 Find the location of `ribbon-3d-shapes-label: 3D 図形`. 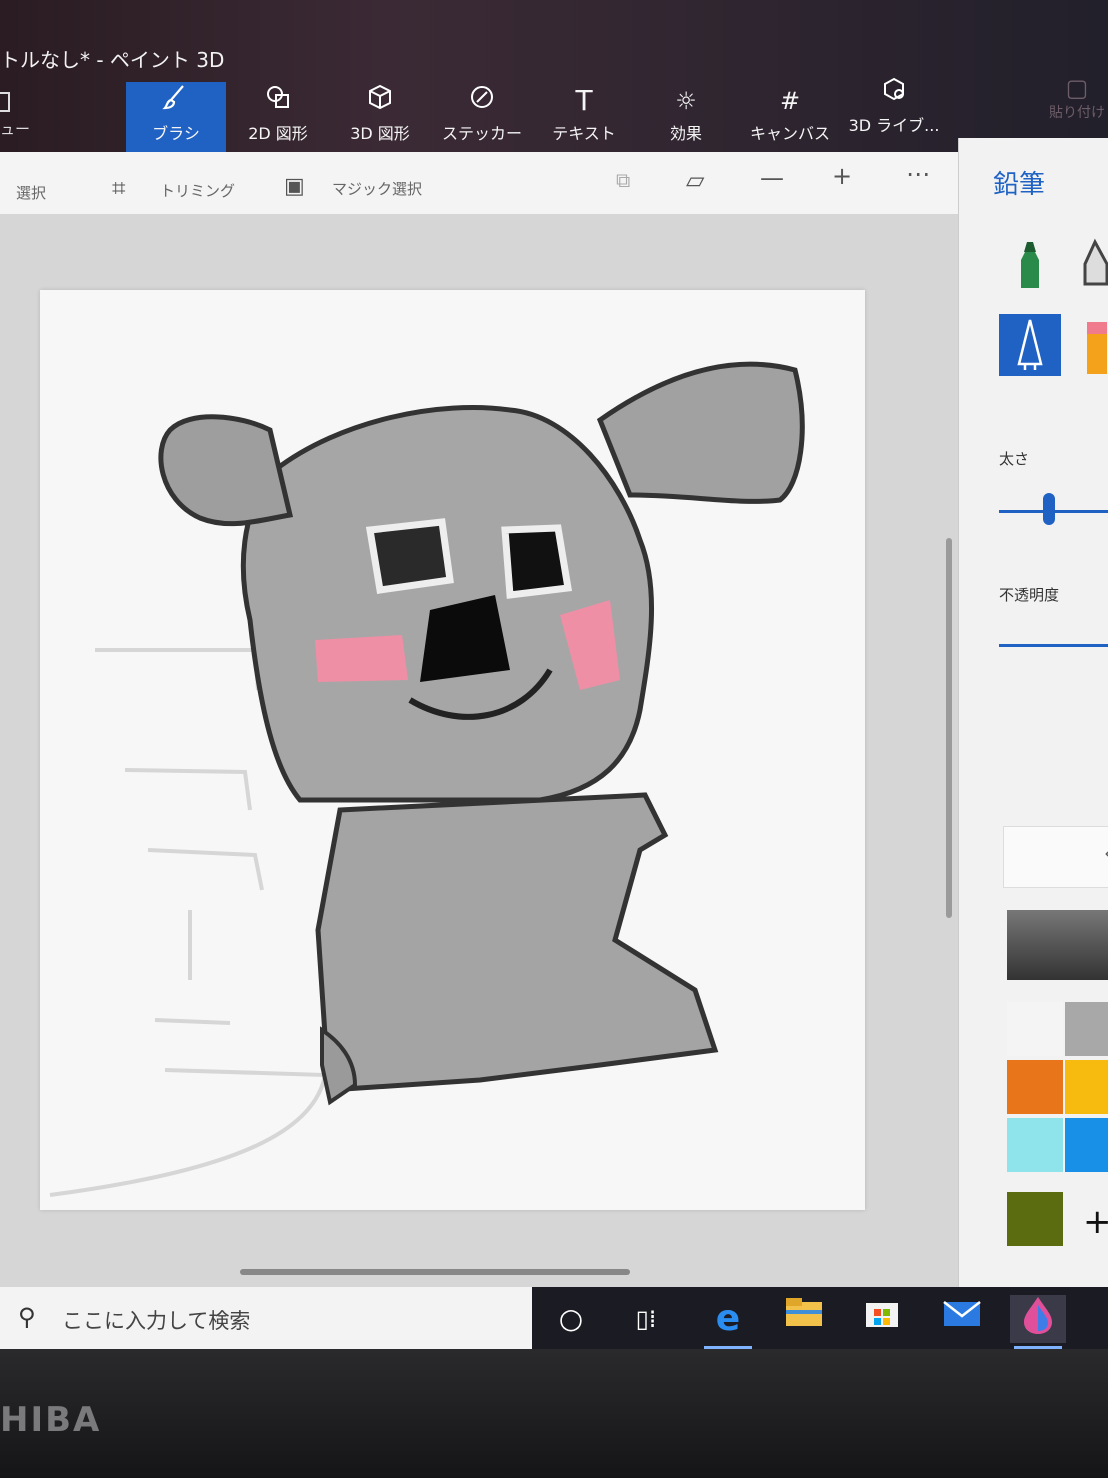

ribbon-3d-shapes-label: 3D 図形 is located at coordinates (380, 133).